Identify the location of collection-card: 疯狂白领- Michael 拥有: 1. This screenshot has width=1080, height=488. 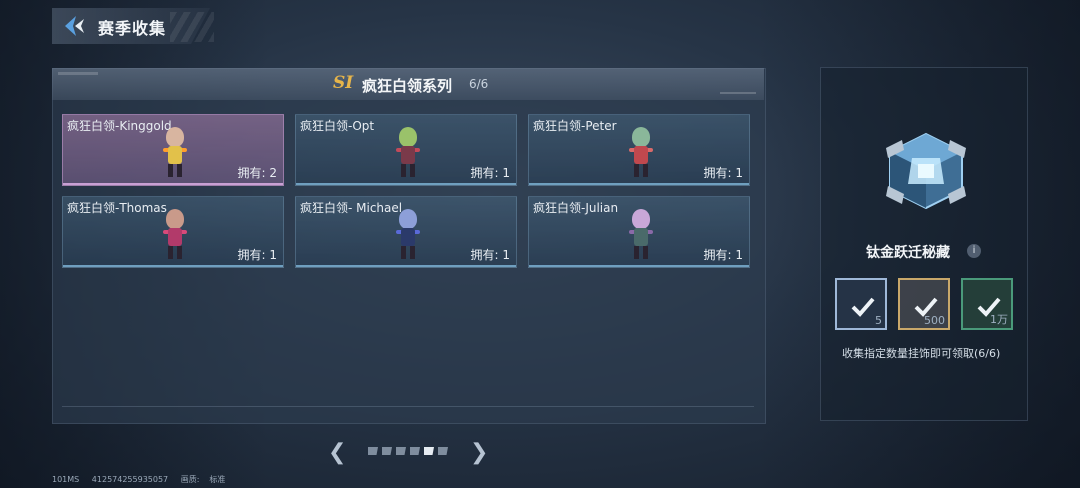
(406, 232).